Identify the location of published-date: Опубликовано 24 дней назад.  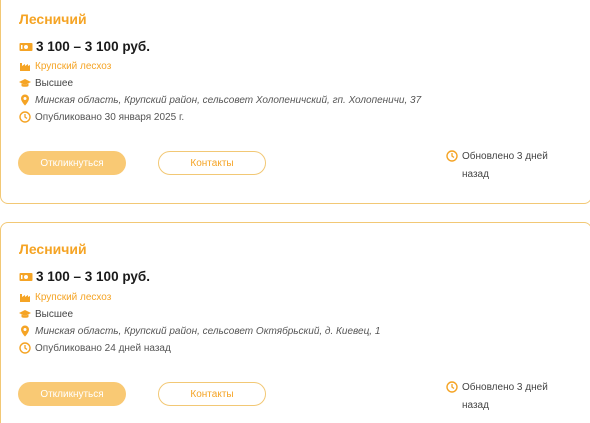
(103, 348).